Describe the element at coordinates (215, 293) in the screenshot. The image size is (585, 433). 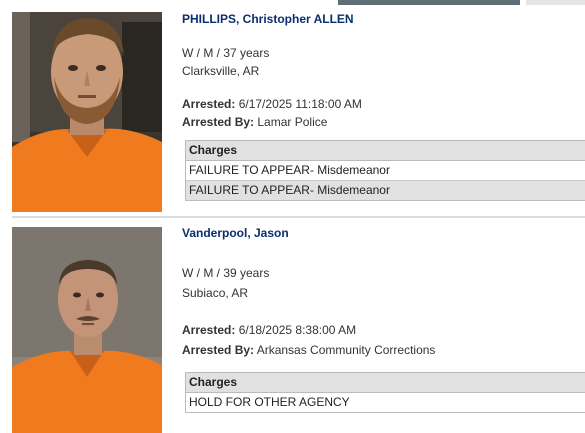
I see `city: Subiaco, AR` at that location.